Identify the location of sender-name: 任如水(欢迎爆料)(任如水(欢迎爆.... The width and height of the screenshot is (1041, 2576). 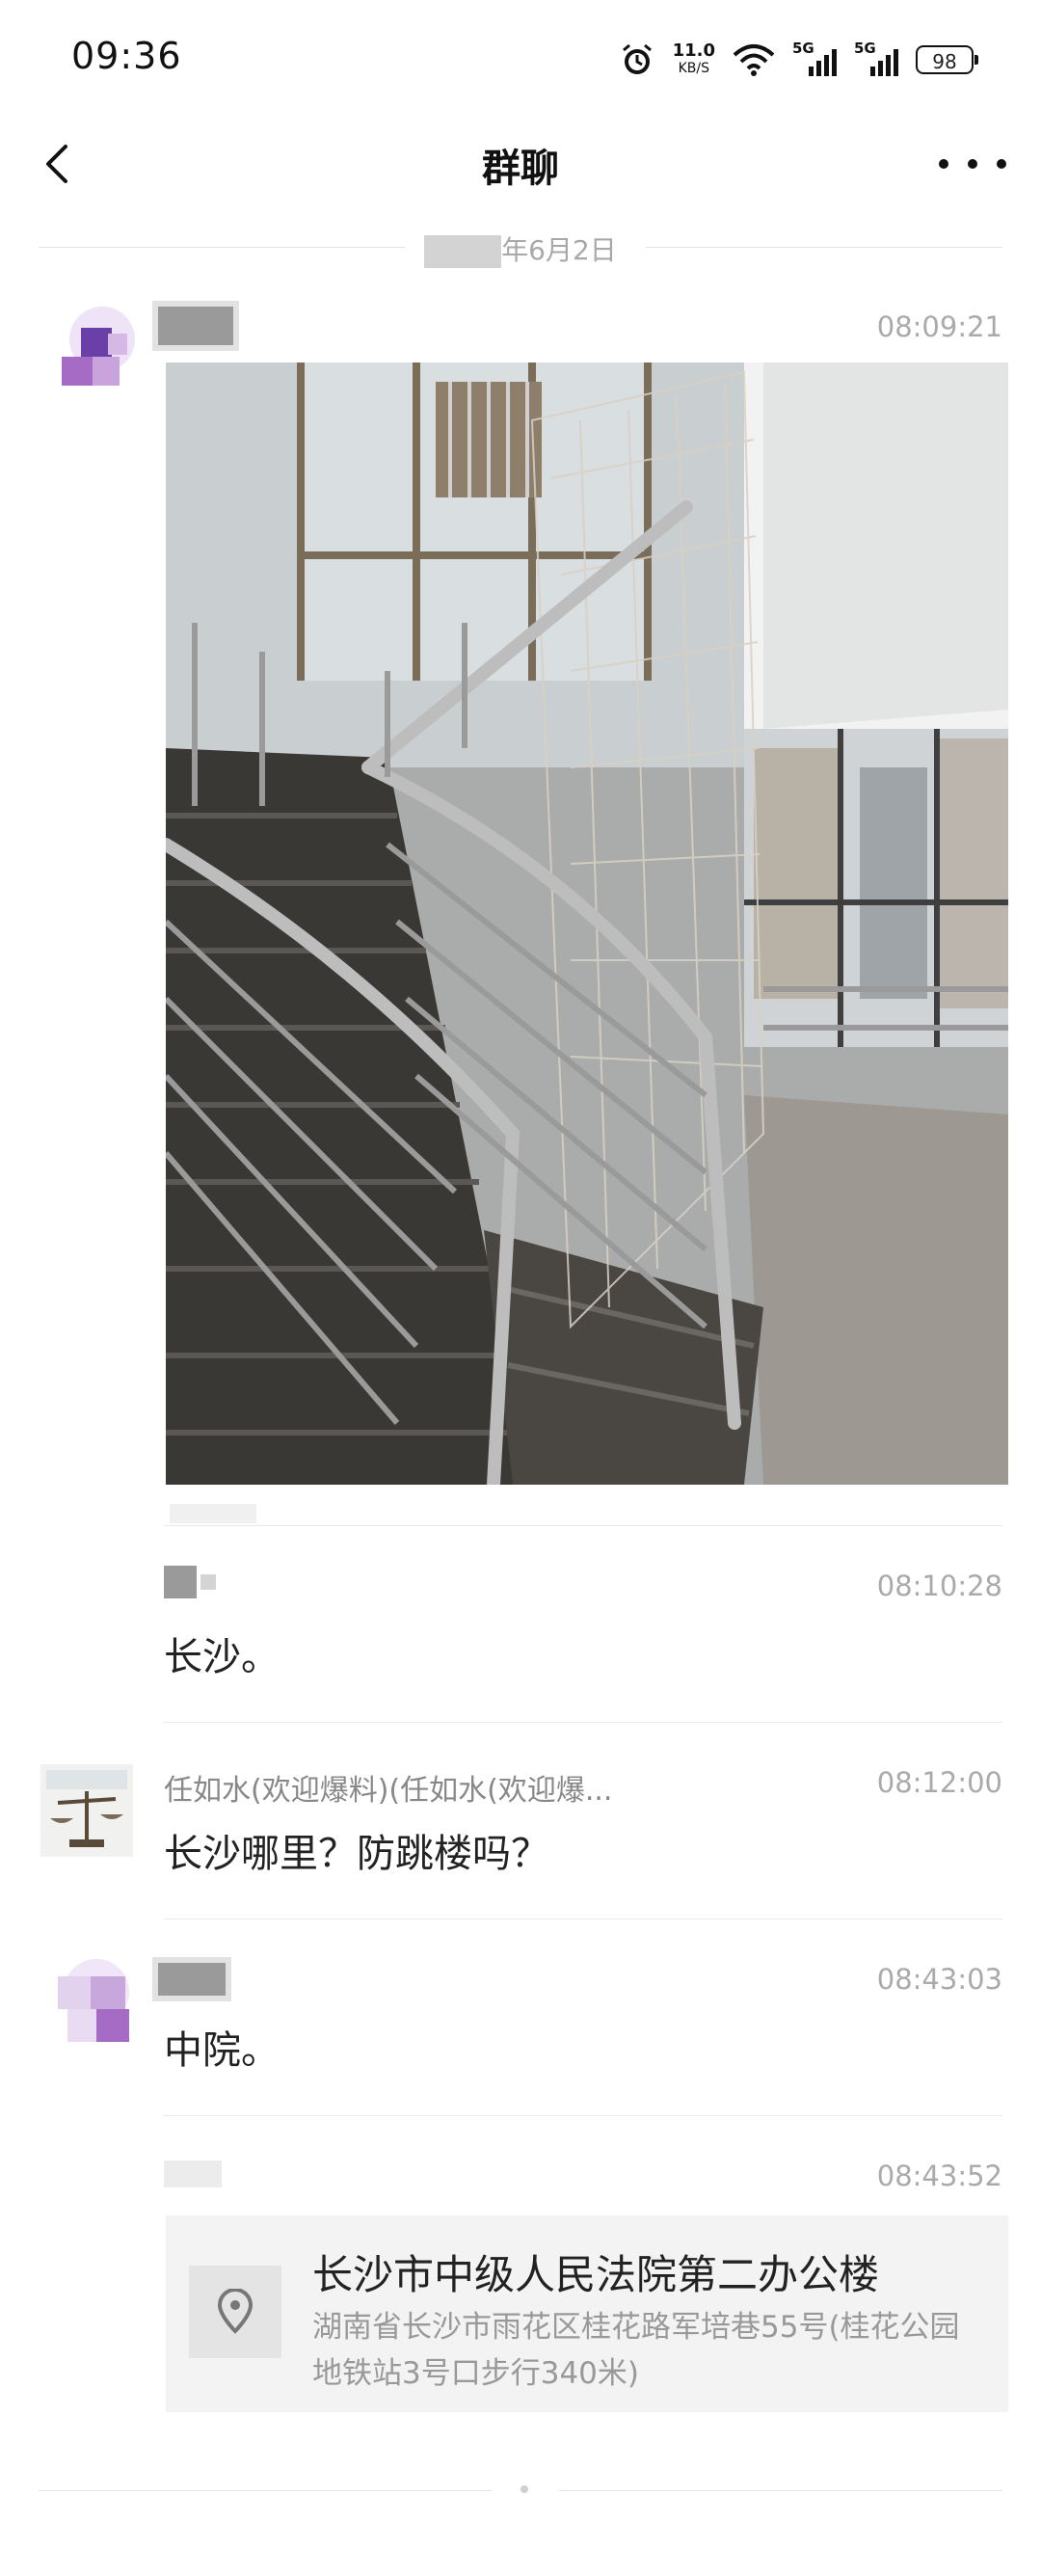
(388, 1791).